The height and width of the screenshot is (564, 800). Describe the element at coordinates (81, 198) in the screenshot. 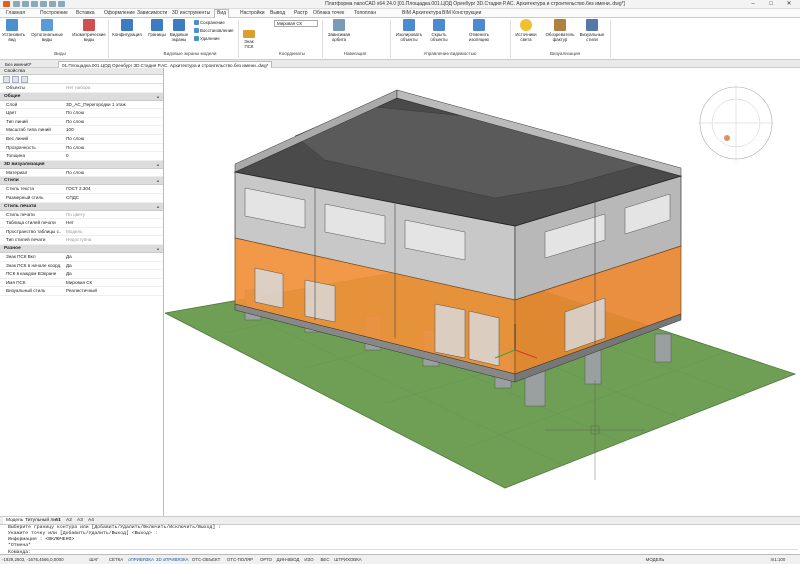

I see `property-row: Размерный стиль СПДС` at that location.